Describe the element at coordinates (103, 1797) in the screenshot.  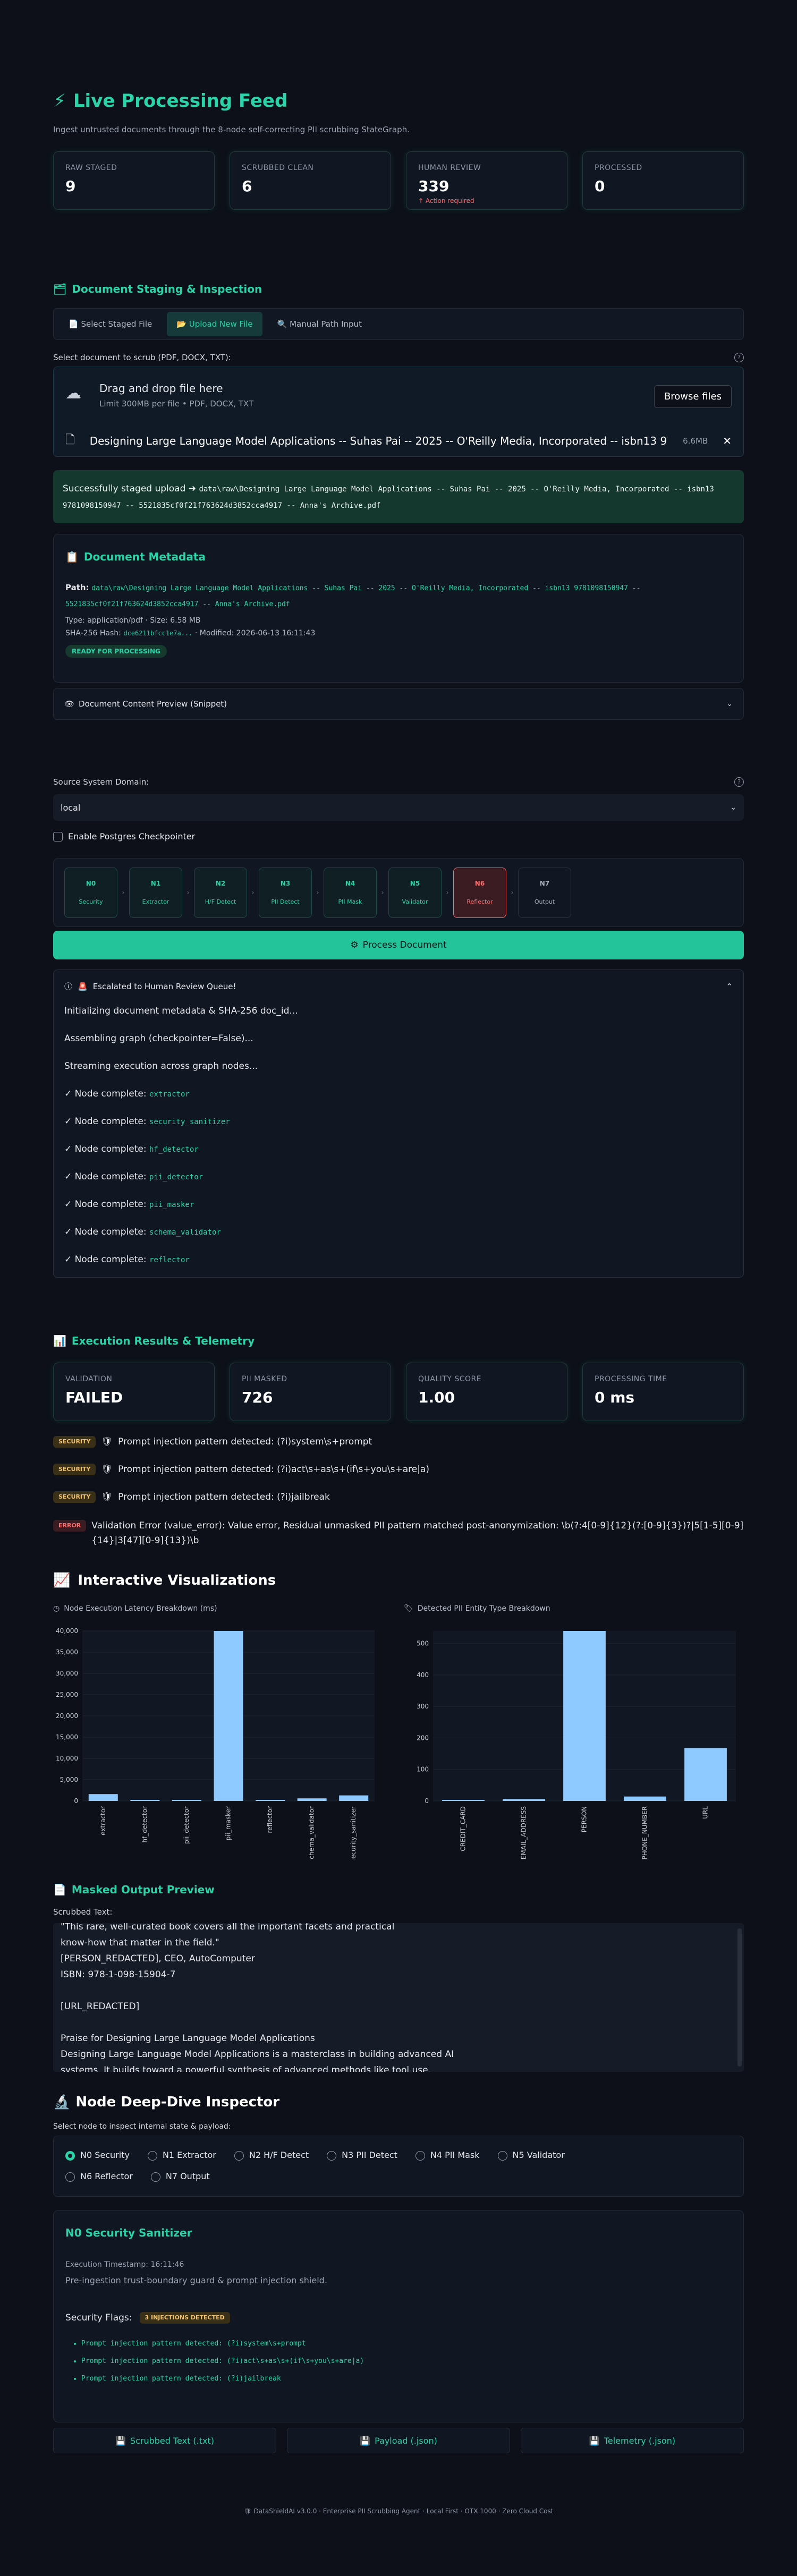
I see `bar-extractor` at that location.